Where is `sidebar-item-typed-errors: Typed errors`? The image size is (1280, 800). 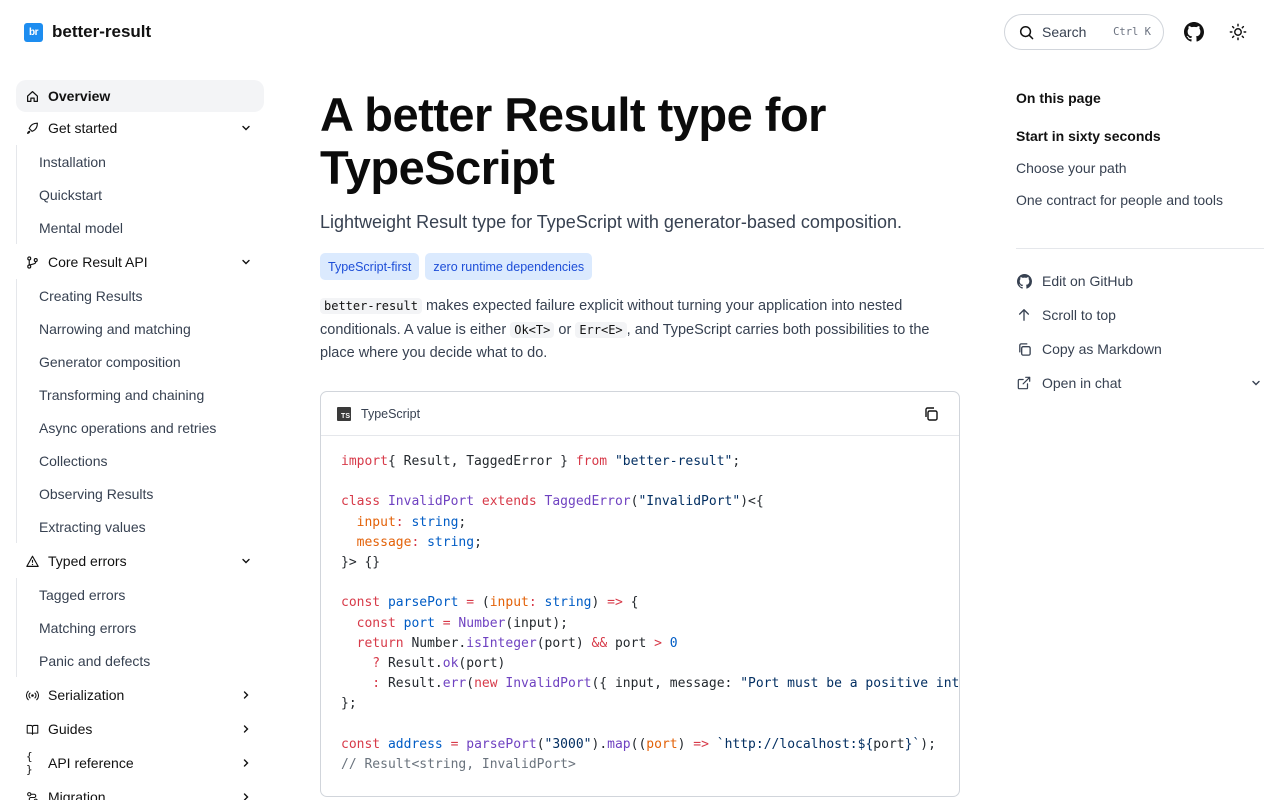 sidebar-item-typed-errors: Typed errors is located at coordinates (140, 561).